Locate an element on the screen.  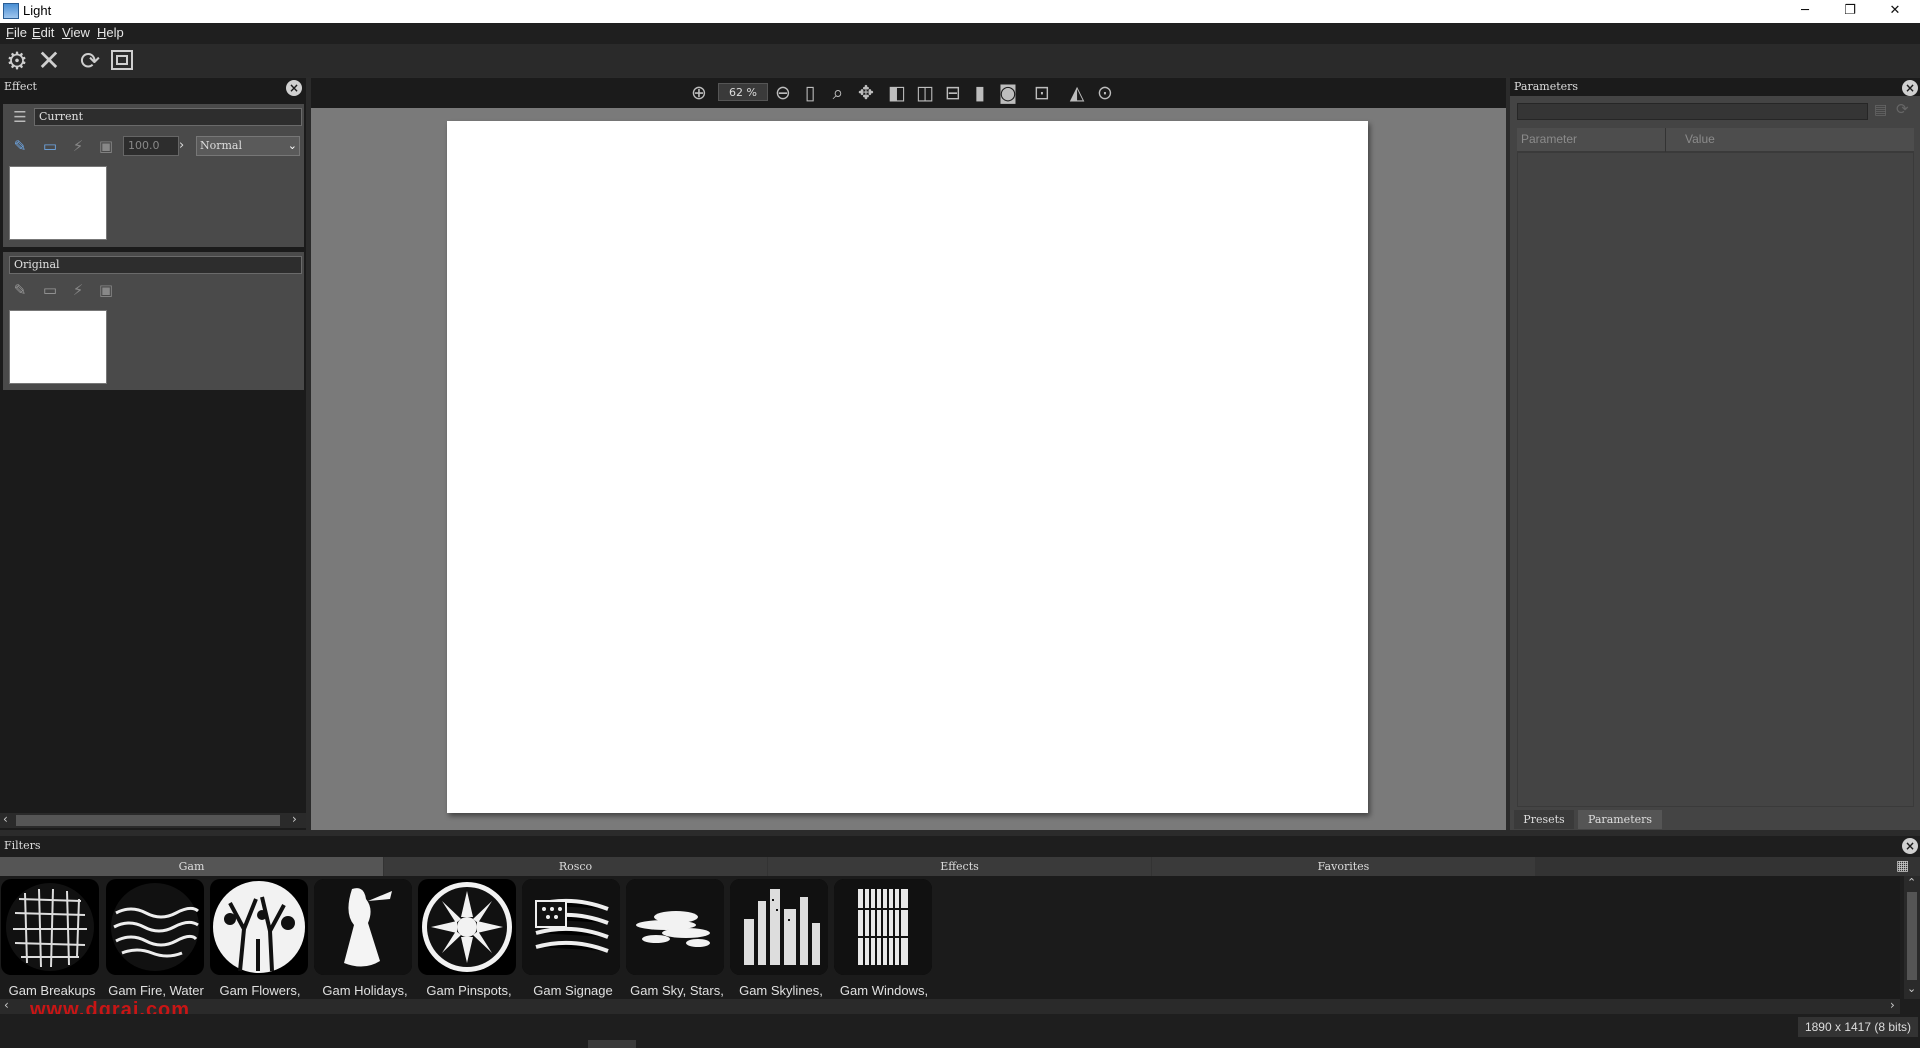
loupe-icon: ⊙ is located at coordinates (1105, 93).